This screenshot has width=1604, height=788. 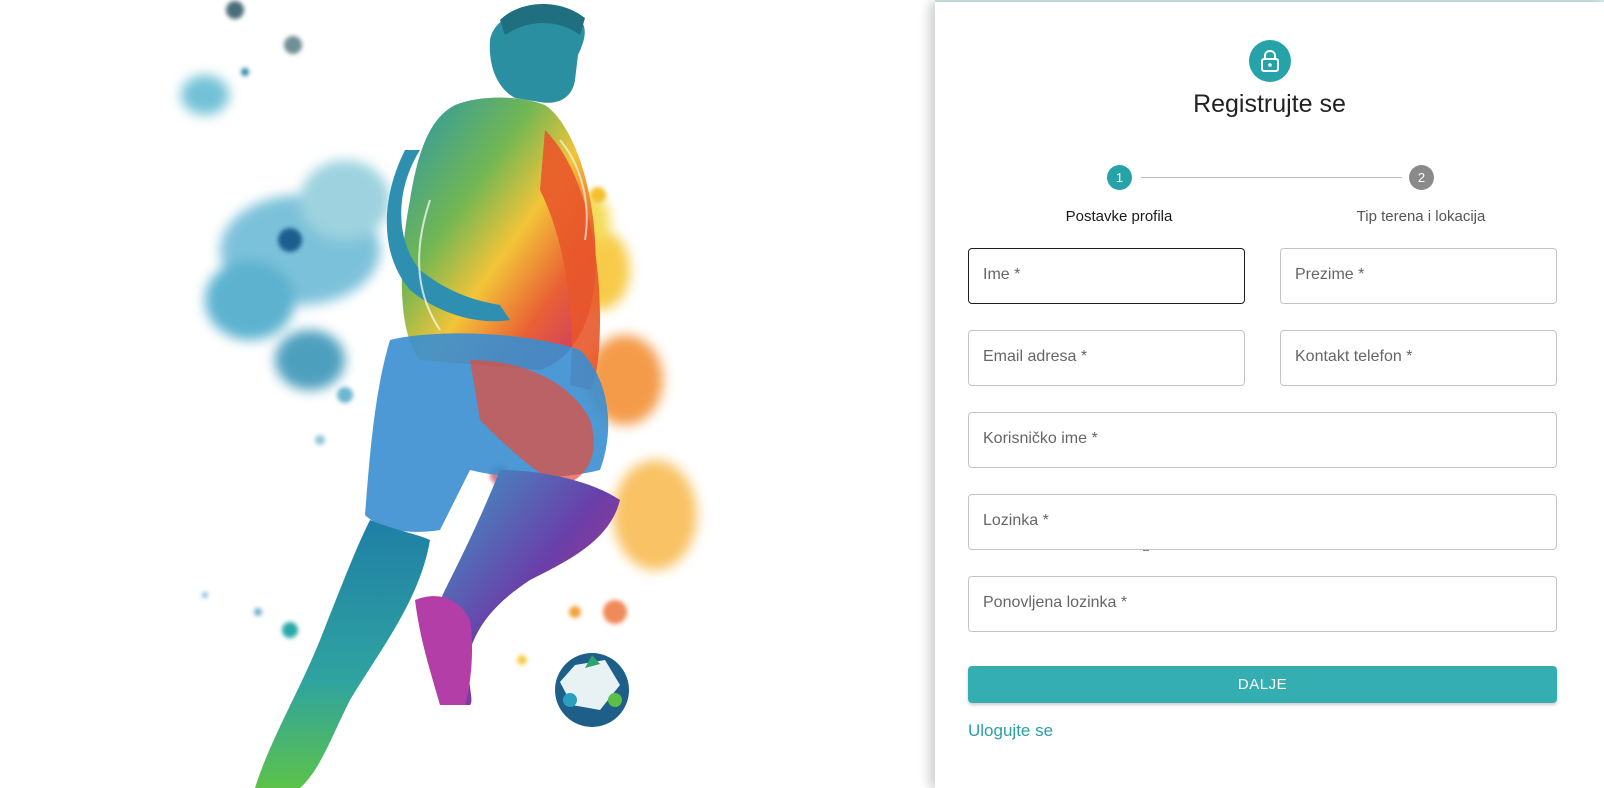 I want to click on lock-avatar, so click(x=1270, y=61).